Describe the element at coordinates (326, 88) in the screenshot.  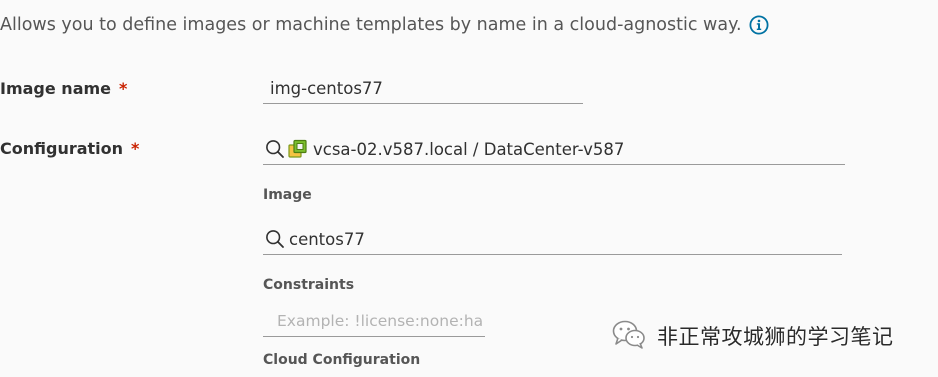
I see `image-name-value: img-centos77` at that location.